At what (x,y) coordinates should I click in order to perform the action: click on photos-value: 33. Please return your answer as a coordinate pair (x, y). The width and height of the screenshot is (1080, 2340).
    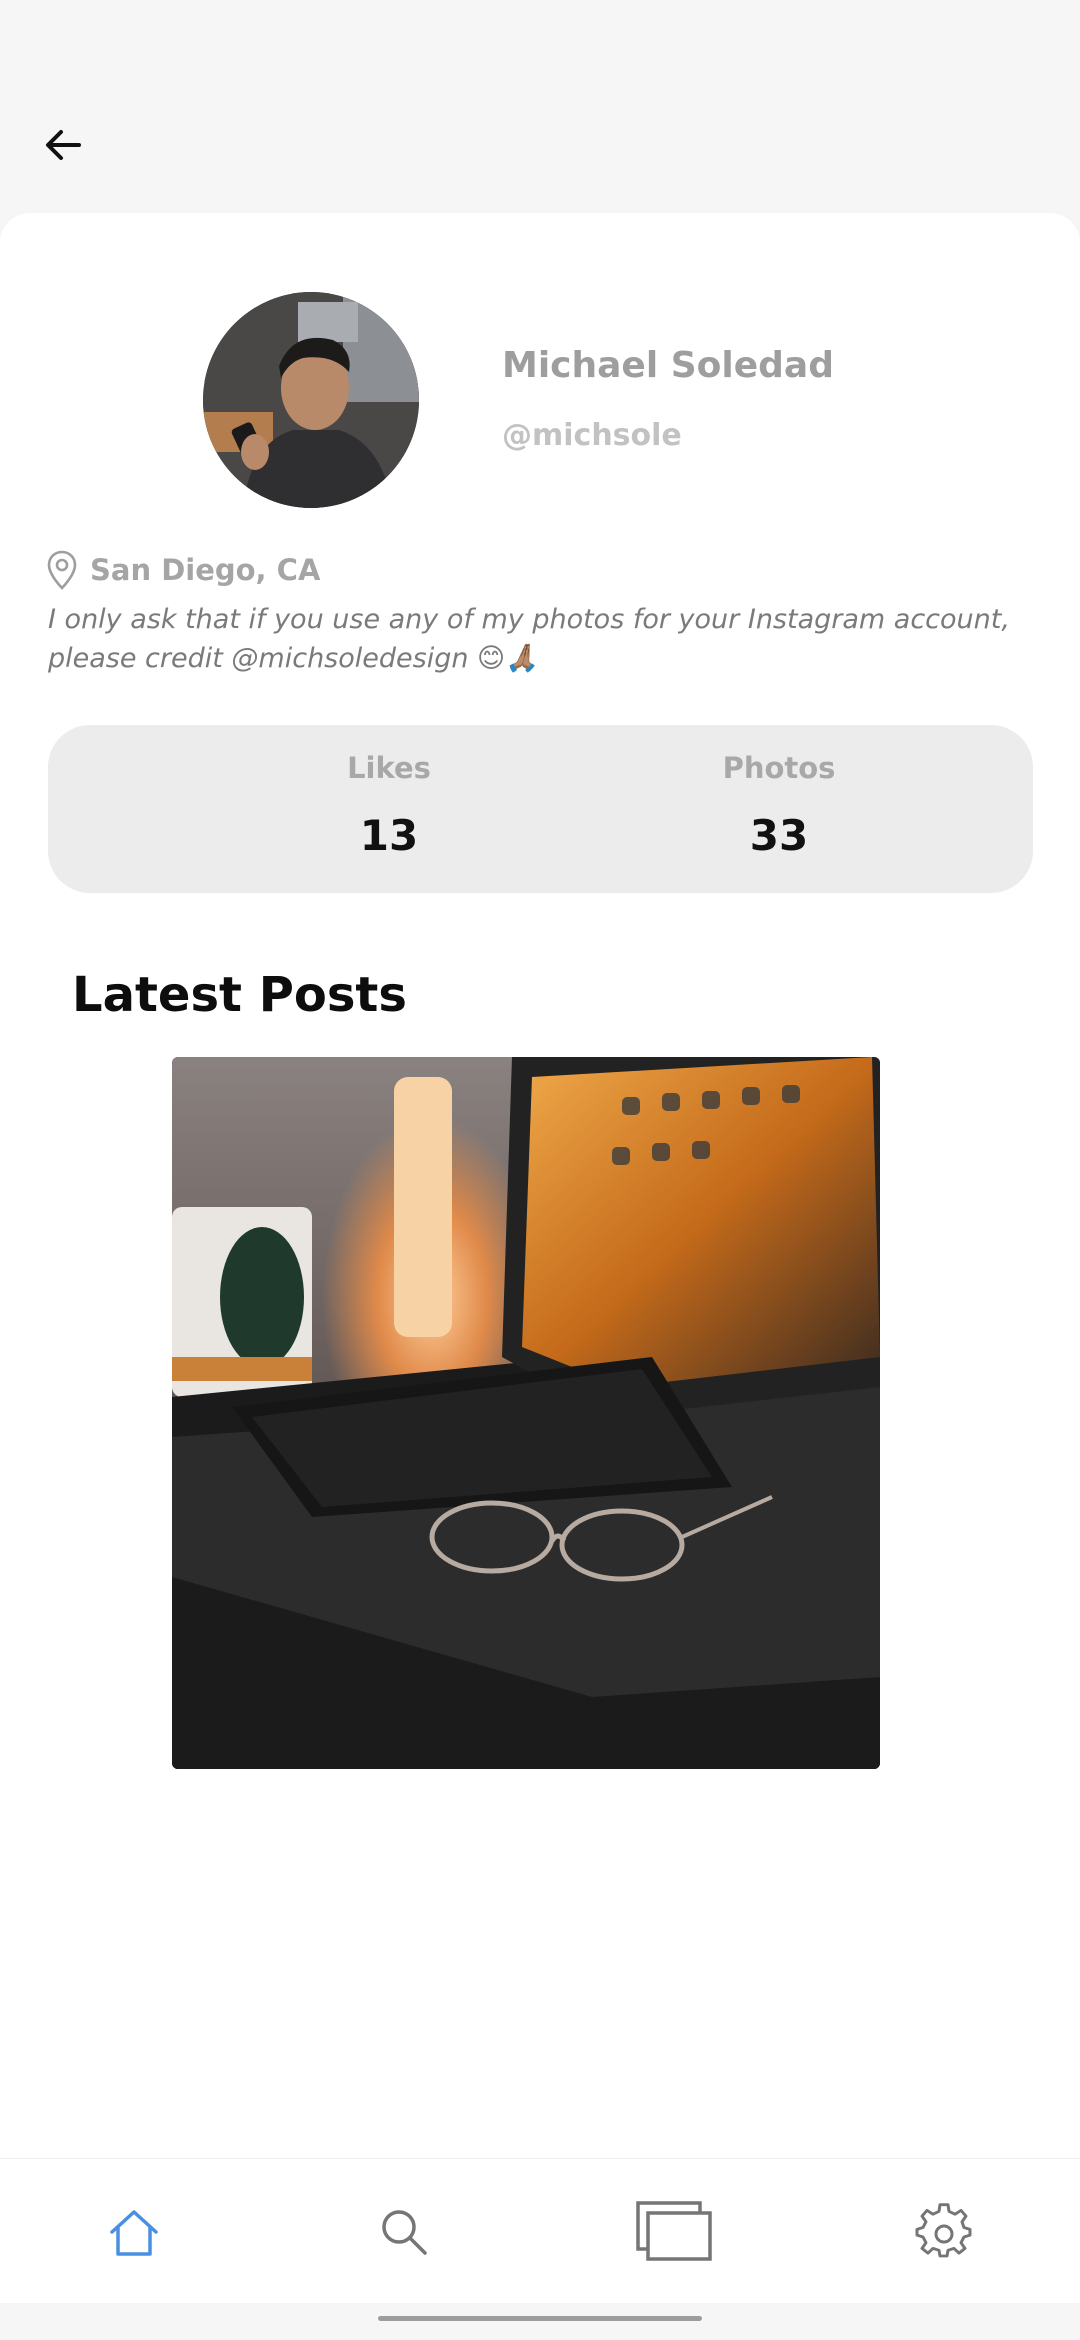
    Looking at the image, I should click on (779, 835).